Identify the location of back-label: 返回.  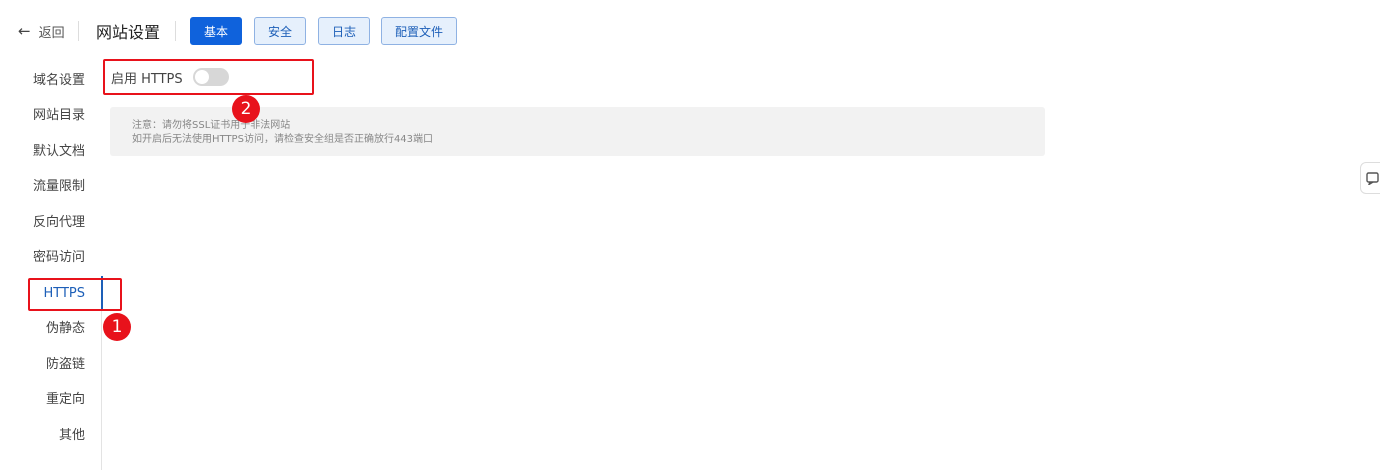
(51, 33).